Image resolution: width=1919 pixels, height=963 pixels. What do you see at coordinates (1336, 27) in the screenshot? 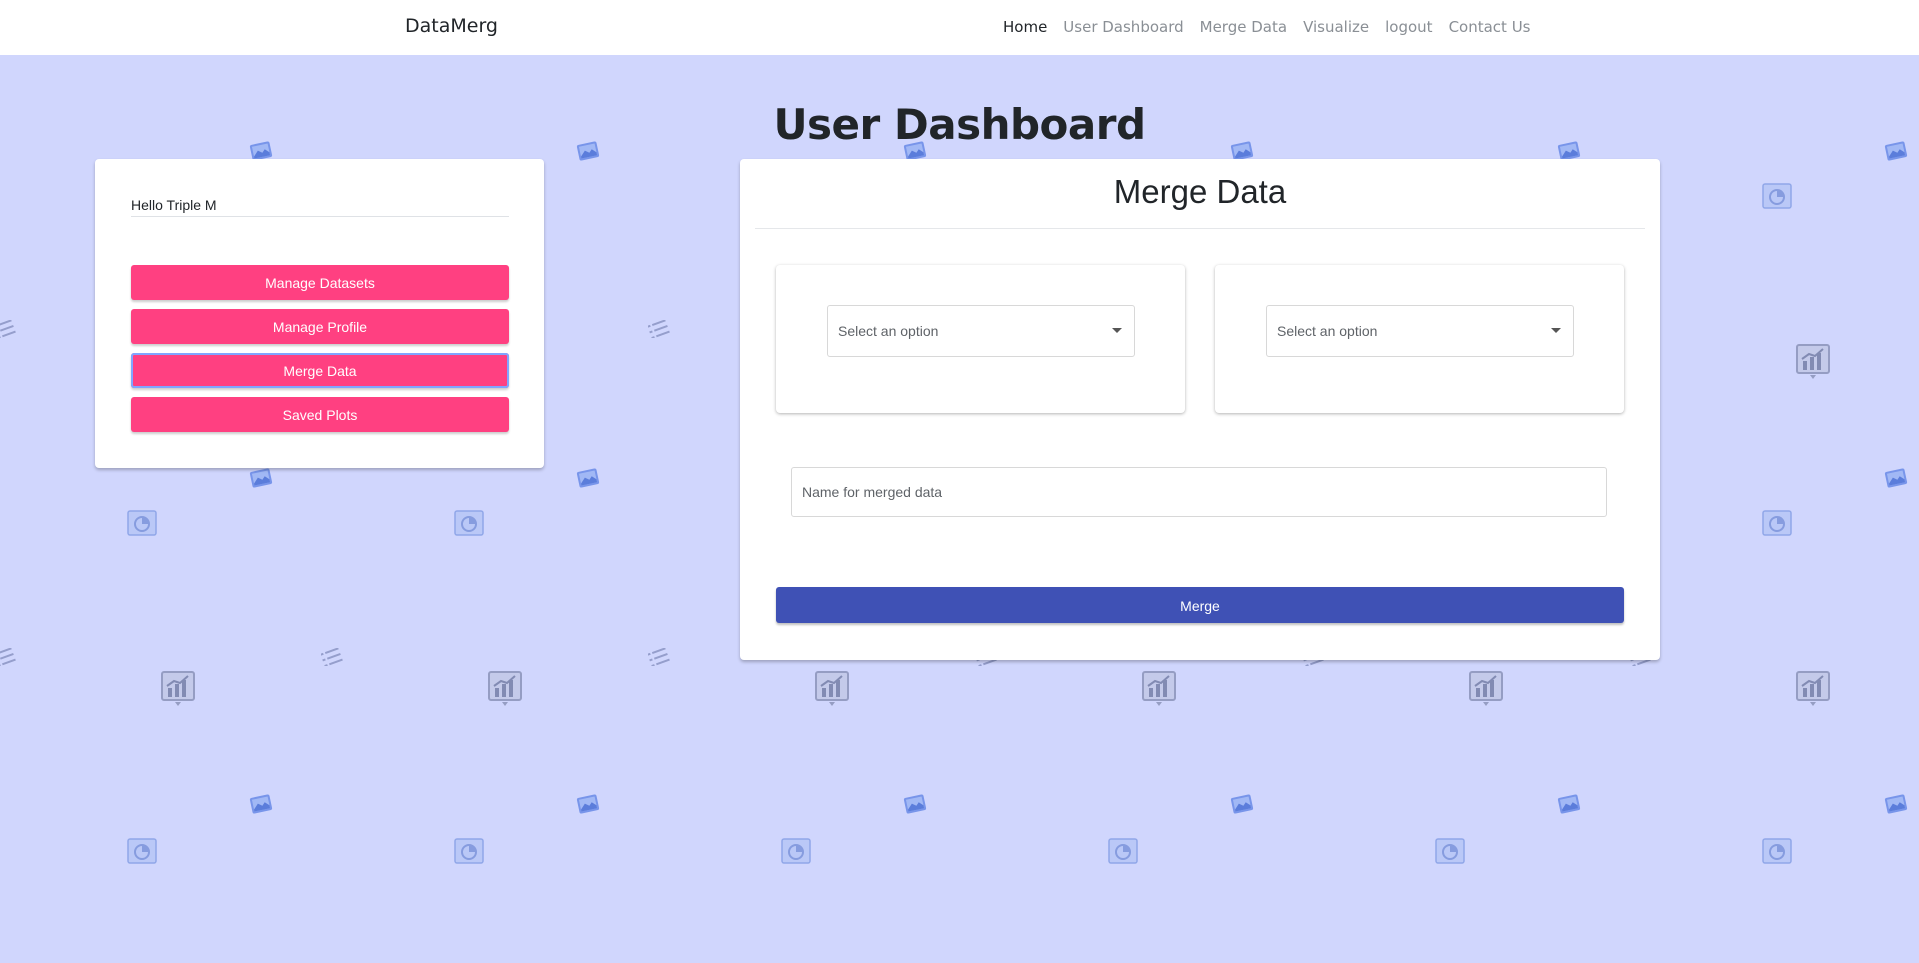
I see `nav-visualize: Visualize` at bounding box center [1336, 27].